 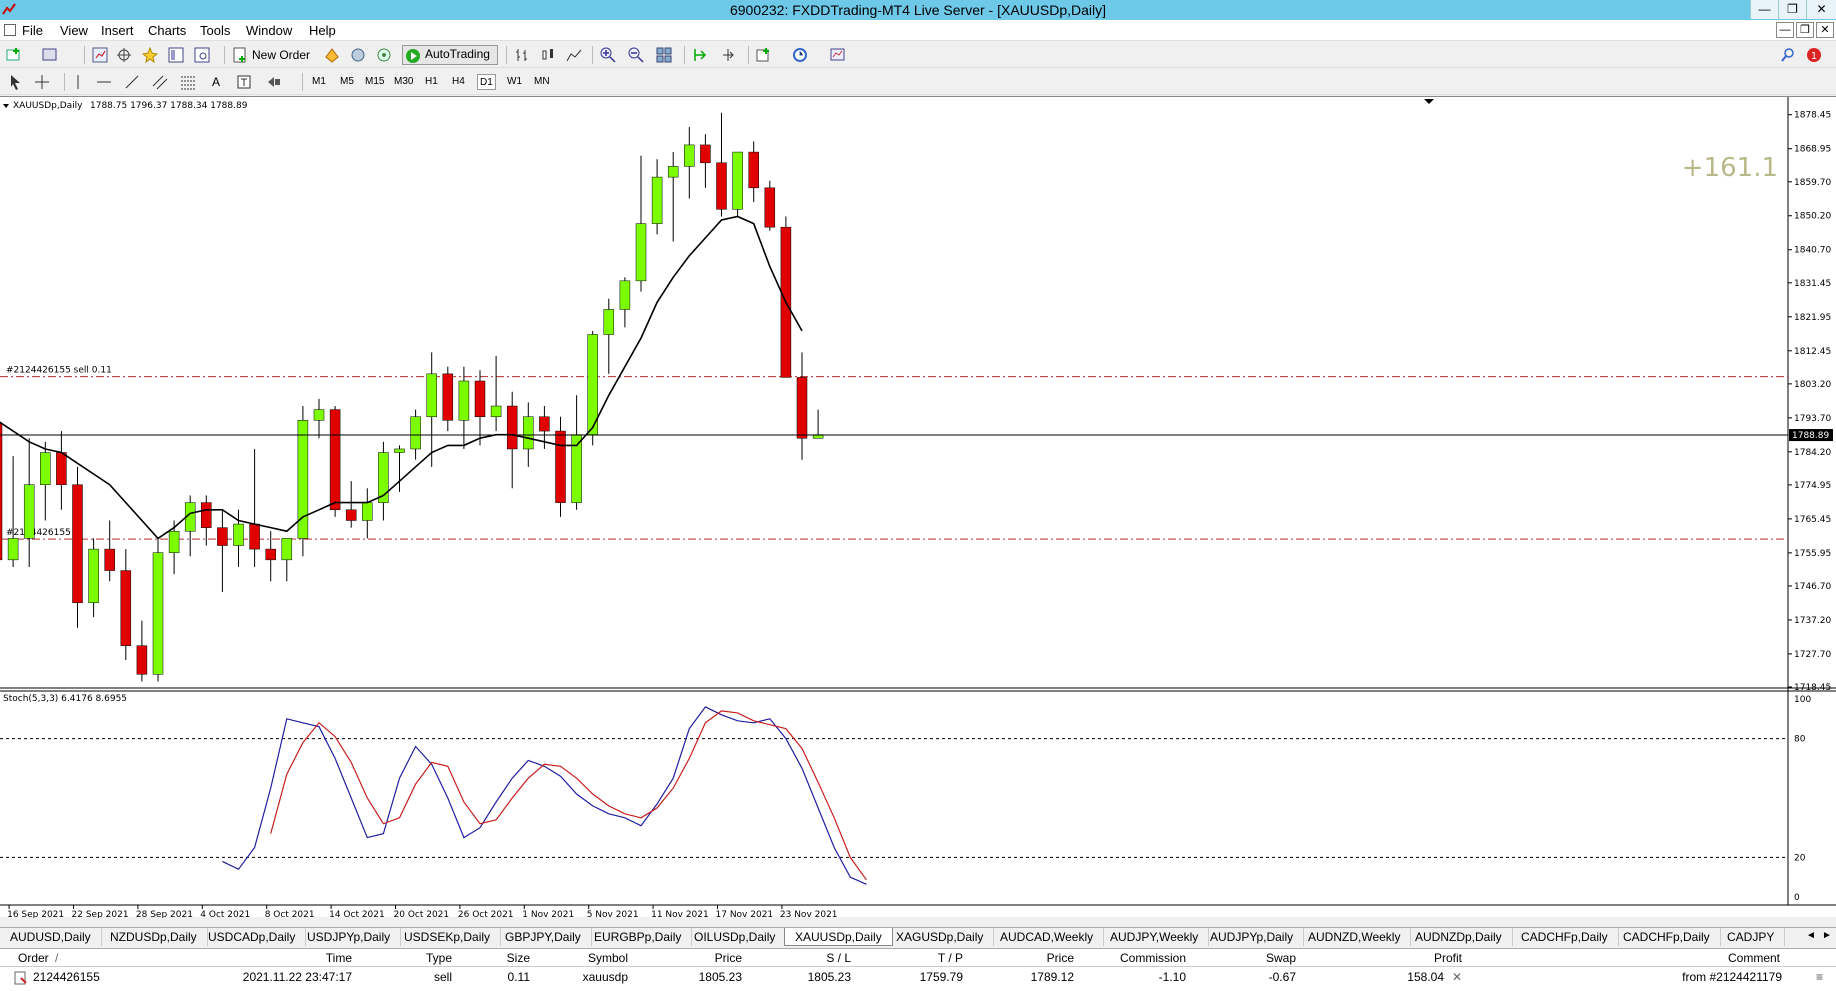 I want to click on symbol-tab: XAUUSDp,Daily, so click(x=838, y=937).